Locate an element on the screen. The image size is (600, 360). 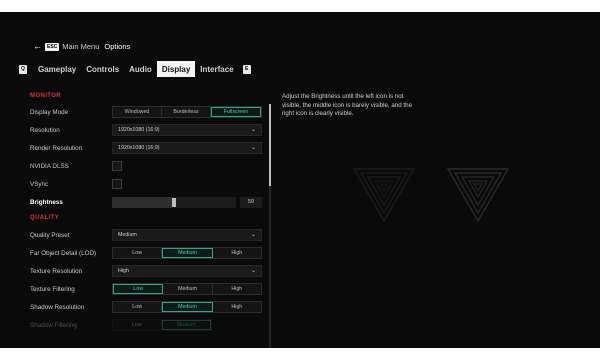
breadcrumb-options: Options is located at coordinates (117, 46).